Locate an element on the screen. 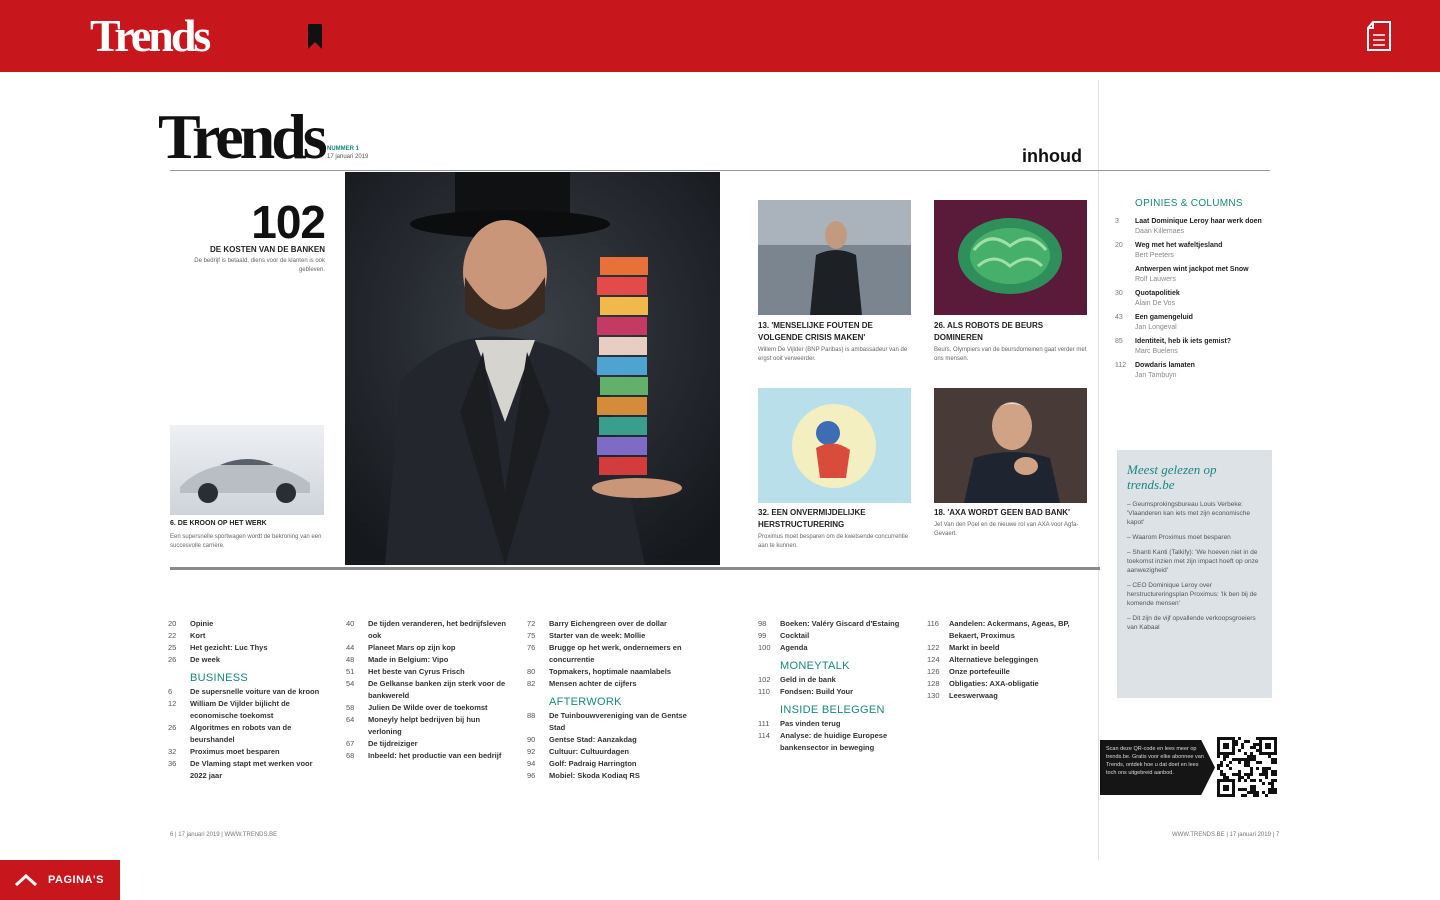  toc-entry: 26 De week is located at coordinates (248, 660).